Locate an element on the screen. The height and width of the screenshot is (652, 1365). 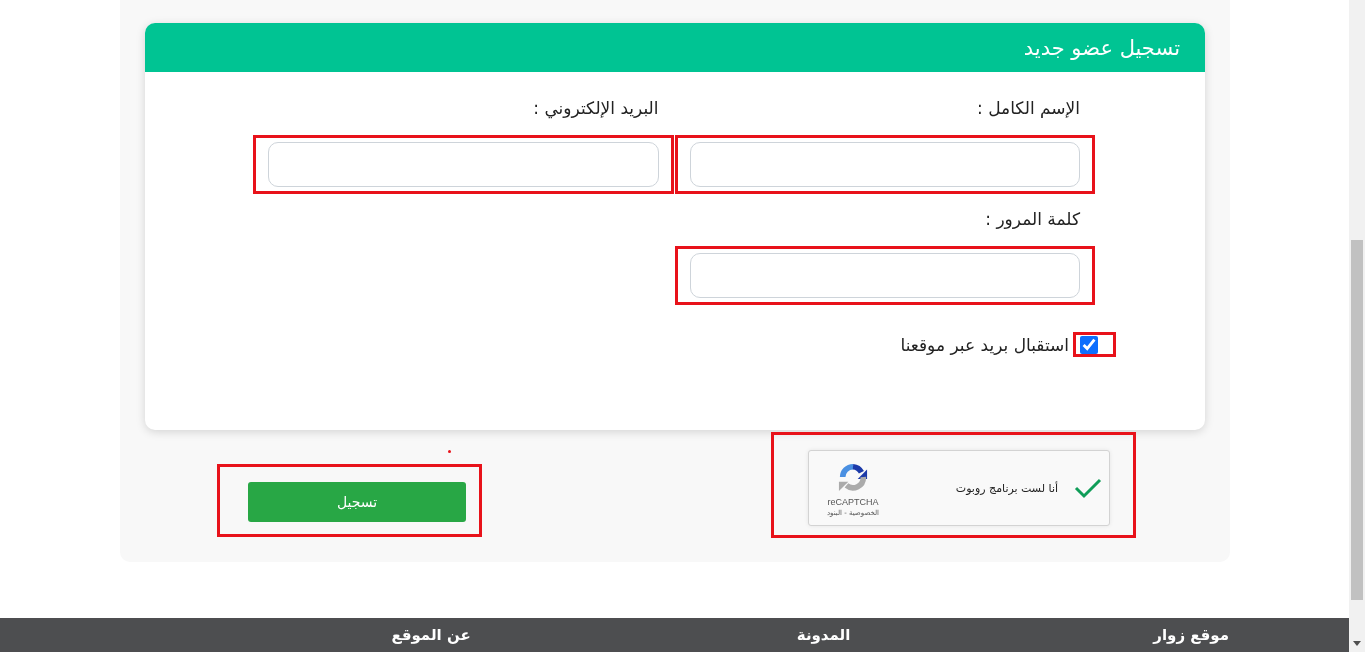
field-label: البريد الإلكتروني : is located at coordinates (595, 108).